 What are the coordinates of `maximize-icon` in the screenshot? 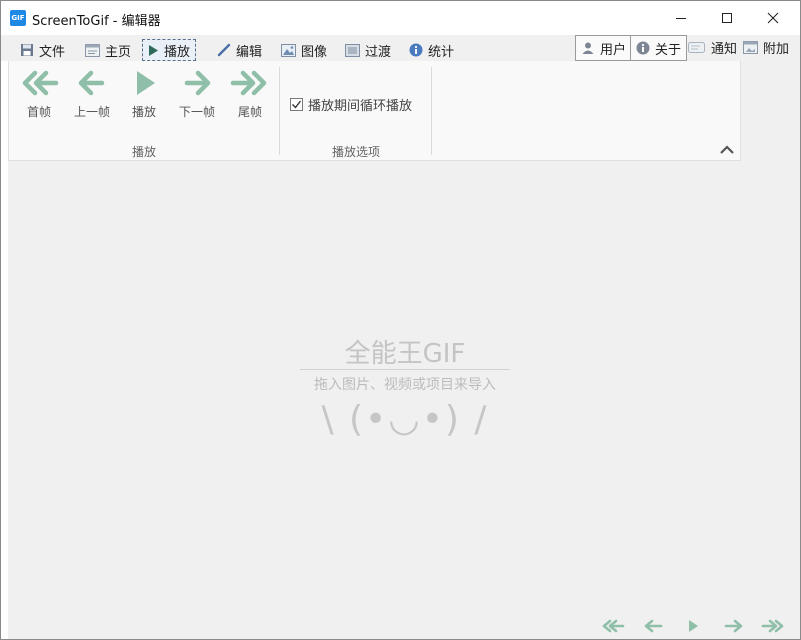 It's located at (727, 18).